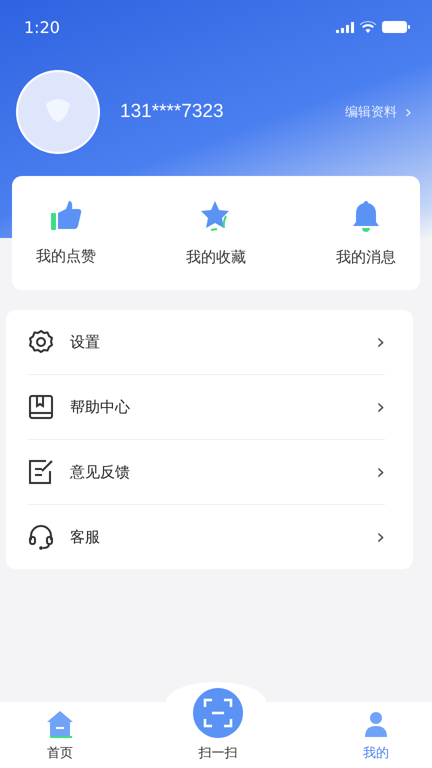 The width and height of the screenshot is (432, 768). Describe the element at coordinates (172, 112) in the screenshot. I see `user-phone: 131****7323` at that location.